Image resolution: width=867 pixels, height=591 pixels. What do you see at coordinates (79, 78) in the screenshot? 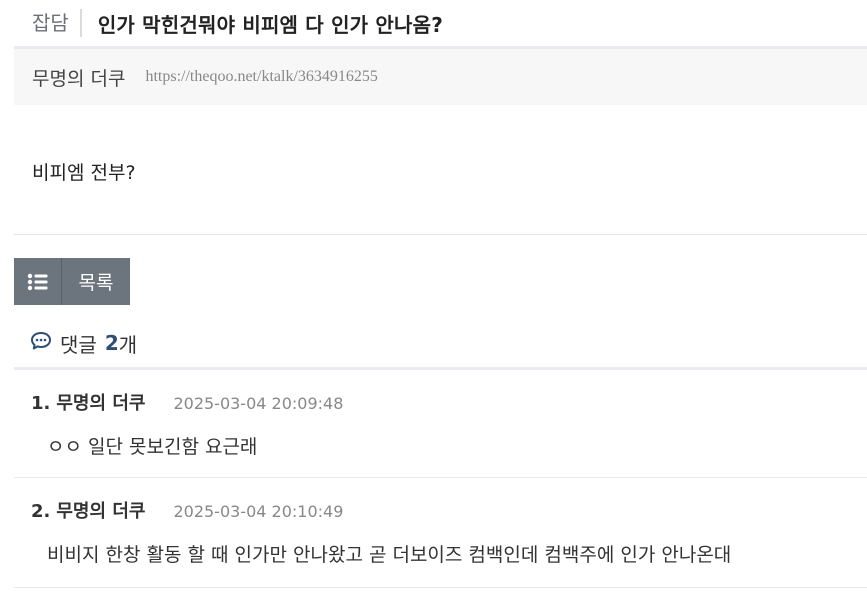
I see `post-author: 무명의 더쿠` at bounding box center [79, 78].